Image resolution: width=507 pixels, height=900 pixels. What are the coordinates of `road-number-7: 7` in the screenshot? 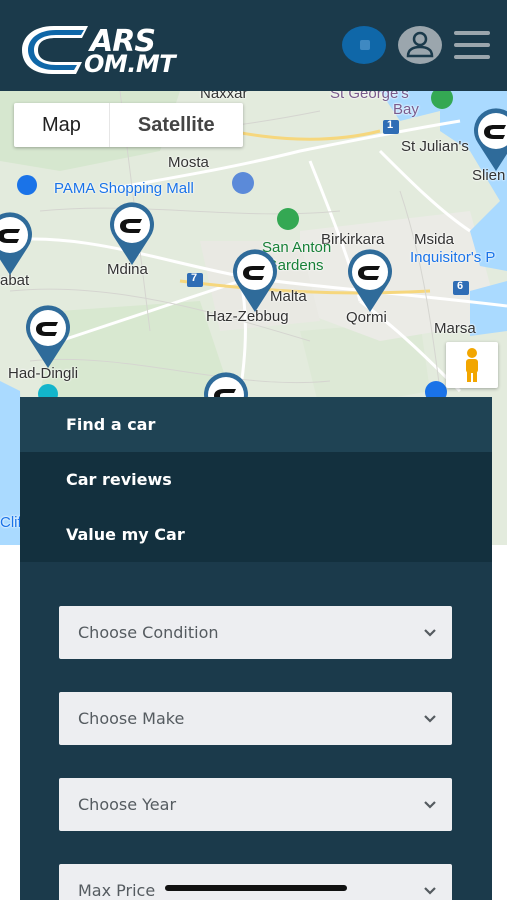 It's located at (194, 278).